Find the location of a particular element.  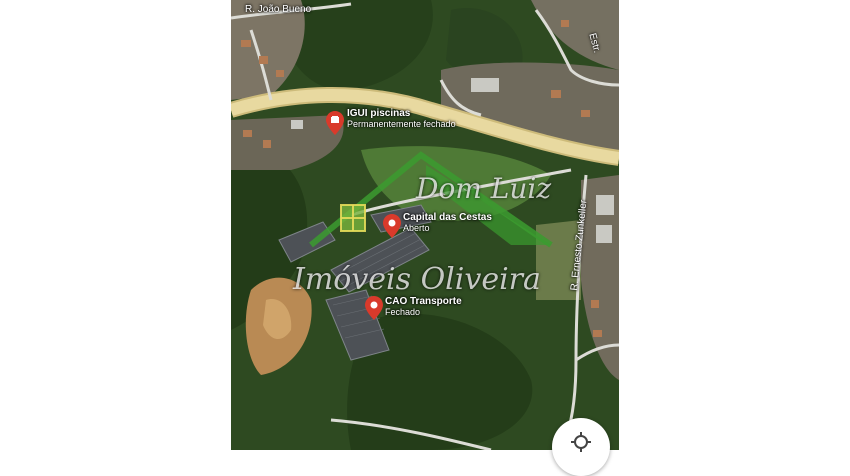

street-label-joao-bueno: R. João Bueno is located at coordinates (278, 9).